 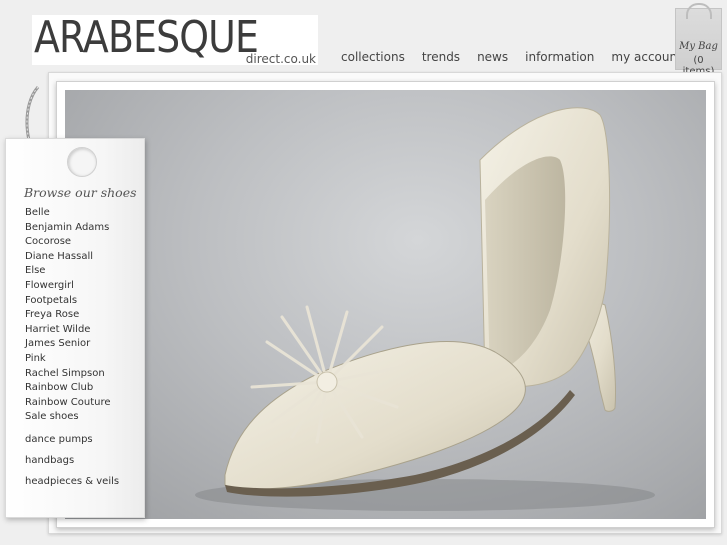 What do you see at coordinates (82, 162) in the screenshot?
I see `tag-hole` at bounding box center [82, 162].